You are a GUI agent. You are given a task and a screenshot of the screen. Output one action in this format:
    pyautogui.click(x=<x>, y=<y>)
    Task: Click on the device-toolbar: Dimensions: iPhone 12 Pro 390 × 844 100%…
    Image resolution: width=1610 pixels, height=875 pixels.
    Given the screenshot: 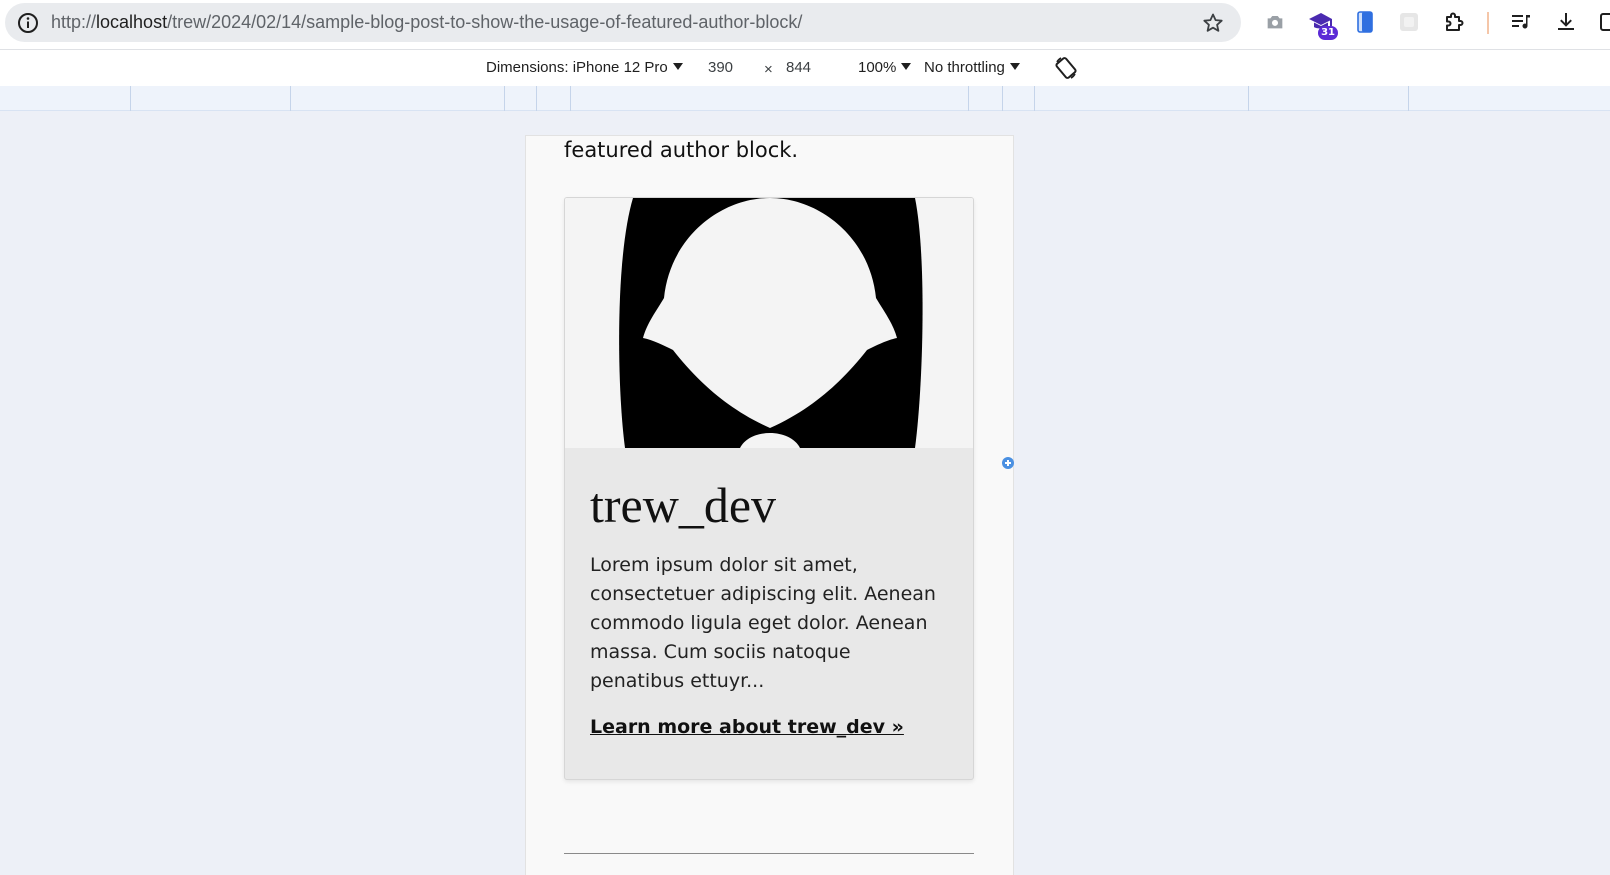 What is the action you would take?
    pyautogui.click(x=805, y=67)
    